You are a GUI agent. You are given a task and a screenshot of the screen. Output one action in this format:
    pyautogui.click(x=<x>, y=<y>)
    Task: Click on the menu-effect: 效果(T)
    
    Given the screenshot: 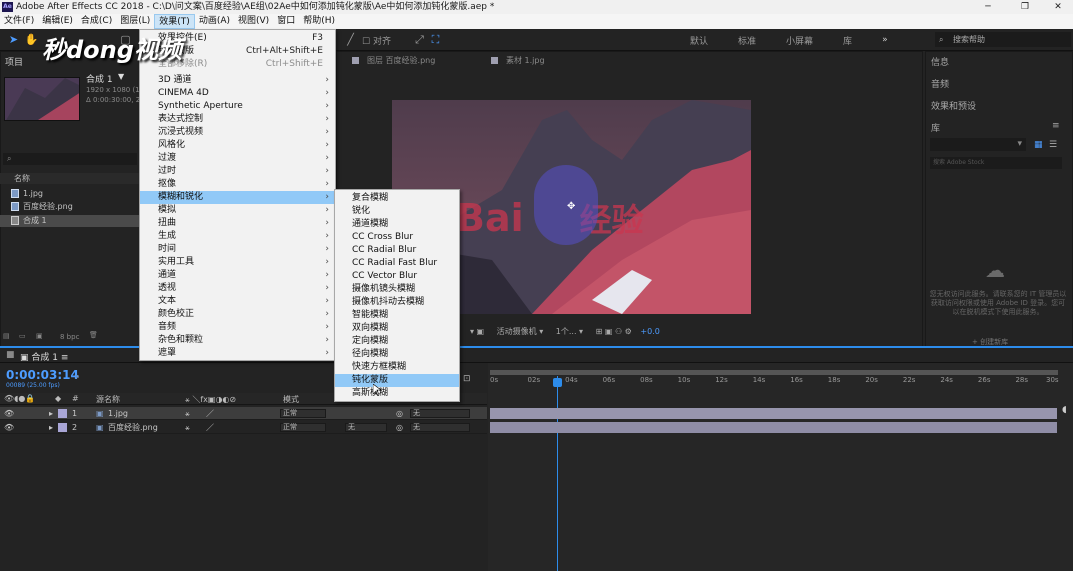 What is the action you would take?
    pyautogui.click(x=174, y=21)
    